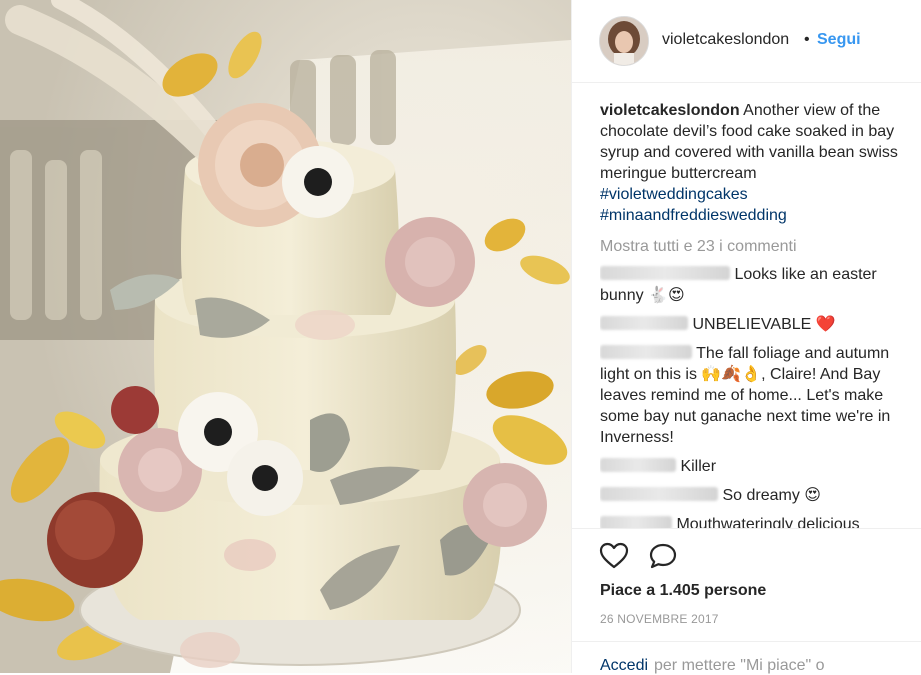 This screenshot has width=921, height=675. I want to click on avatar, so click(624, 41).